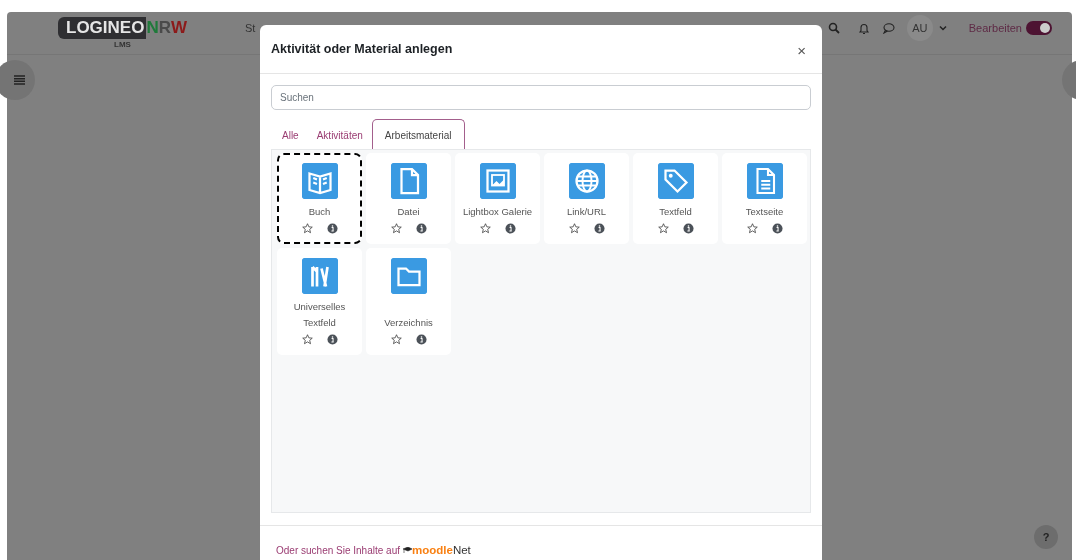 This screenshot has height=560, width=1076. What do you see at coordinates (319, 276) in the screenshot?
I see `tools-icon` at bounding box center [319, 276].